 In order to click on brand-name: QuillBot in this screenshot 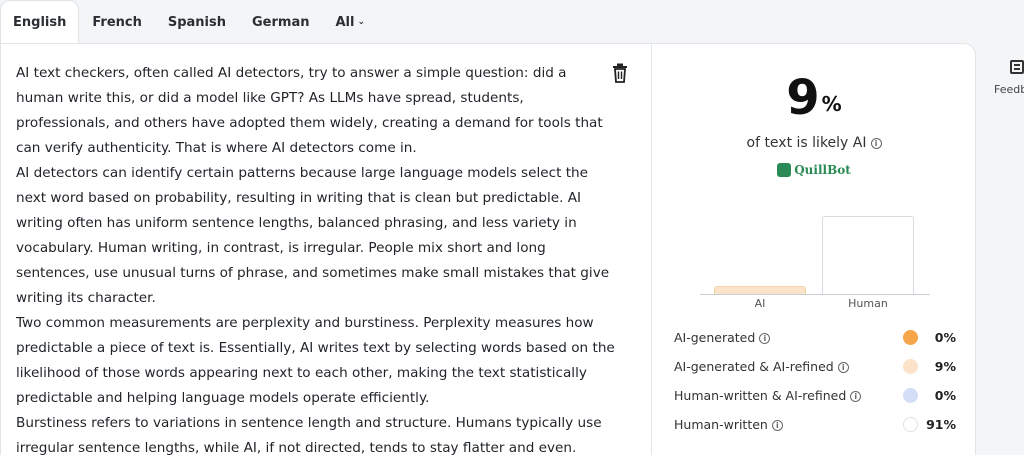, I will do `click(822, 170)`.